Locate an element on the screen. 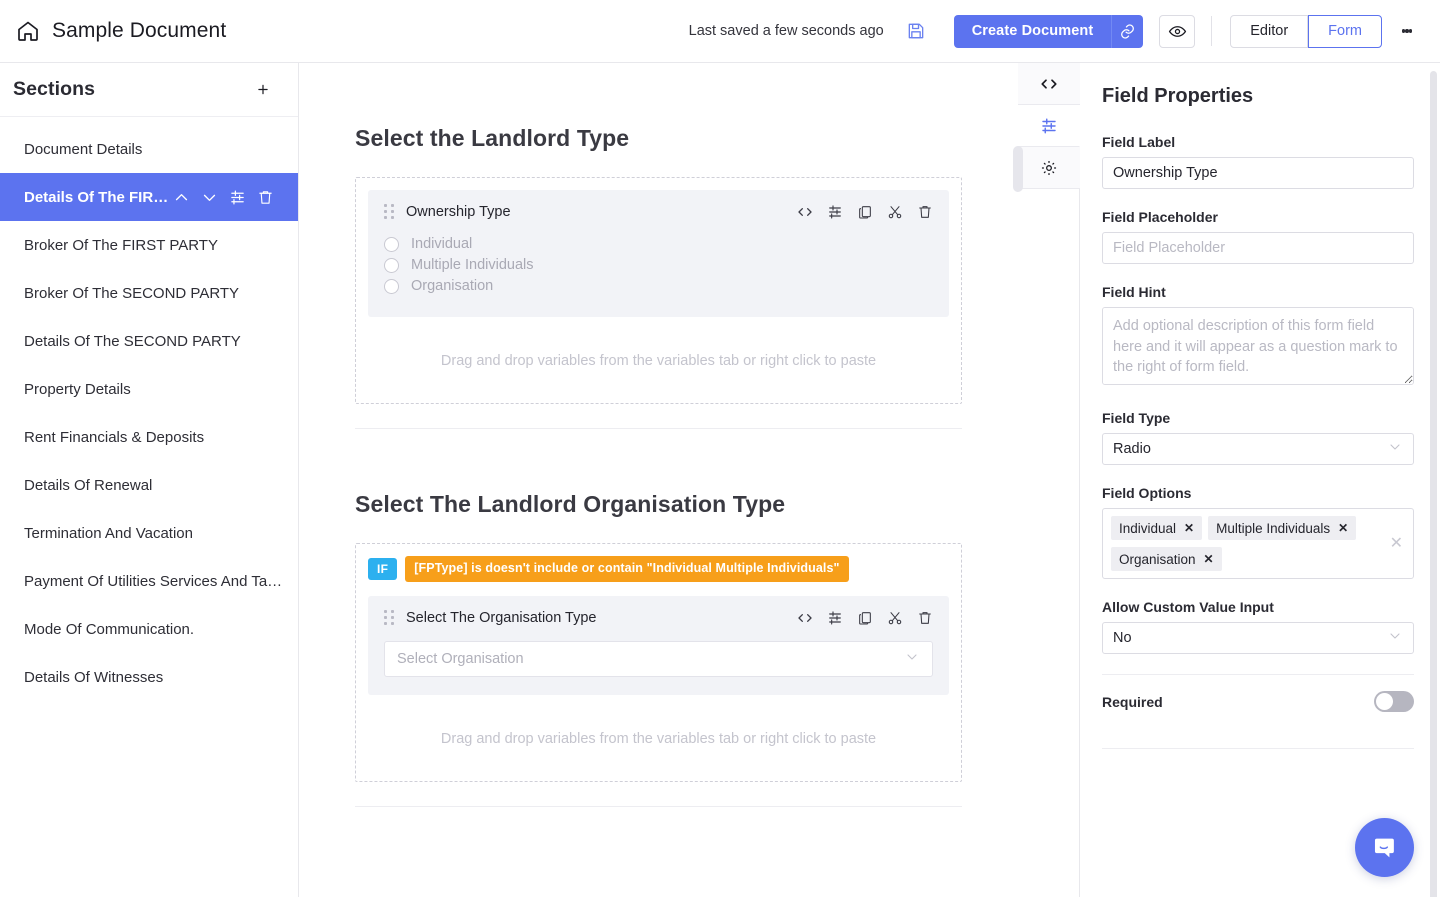 Image resolution: width=1440 pixels, height=897 pixels. chat-bubble-icon is located at coordinates (1384, 847).